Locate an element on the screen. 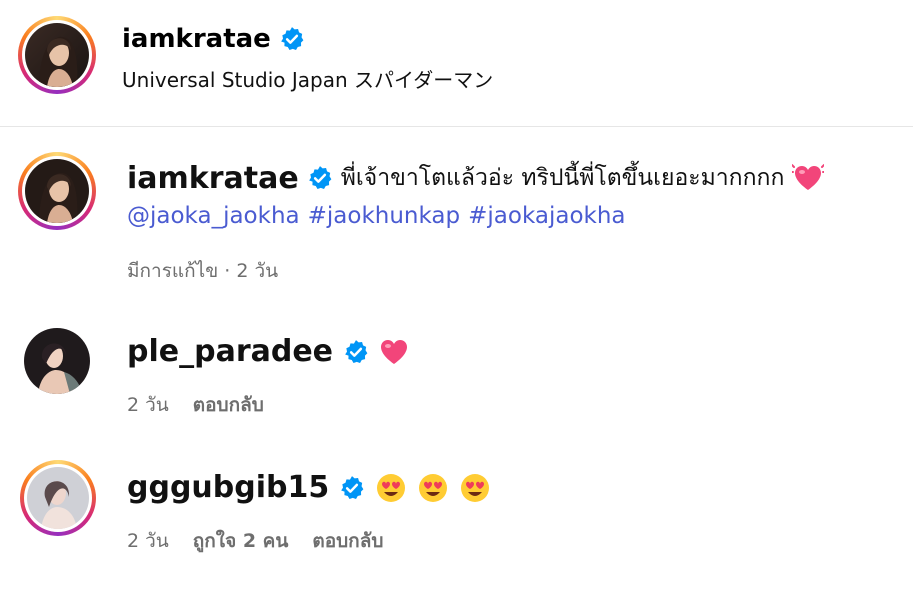 The image size is (913, 590). commenter-username: gggubgib15 is located at coordinates (228, 487).